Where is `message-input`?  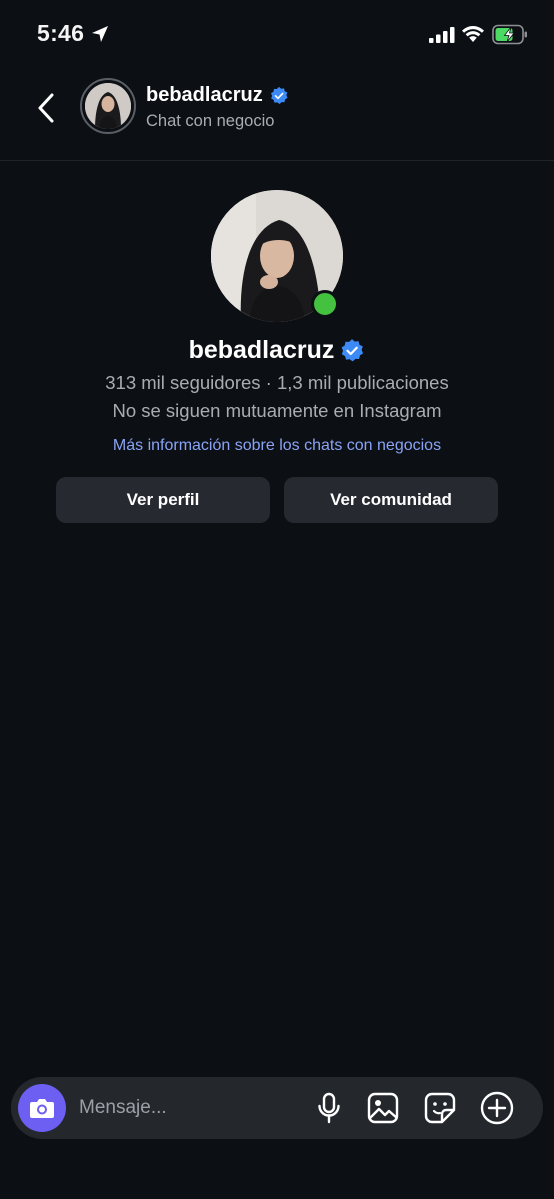
message-input is located at coordinates (189, 1108).